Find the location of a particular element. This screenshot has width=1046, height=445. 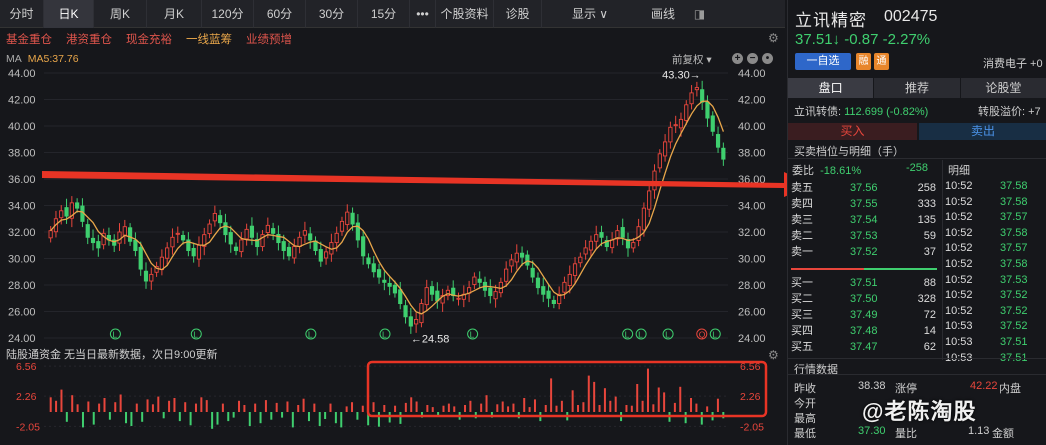

connect-badge: 通 is located at coordinates (881, 61).